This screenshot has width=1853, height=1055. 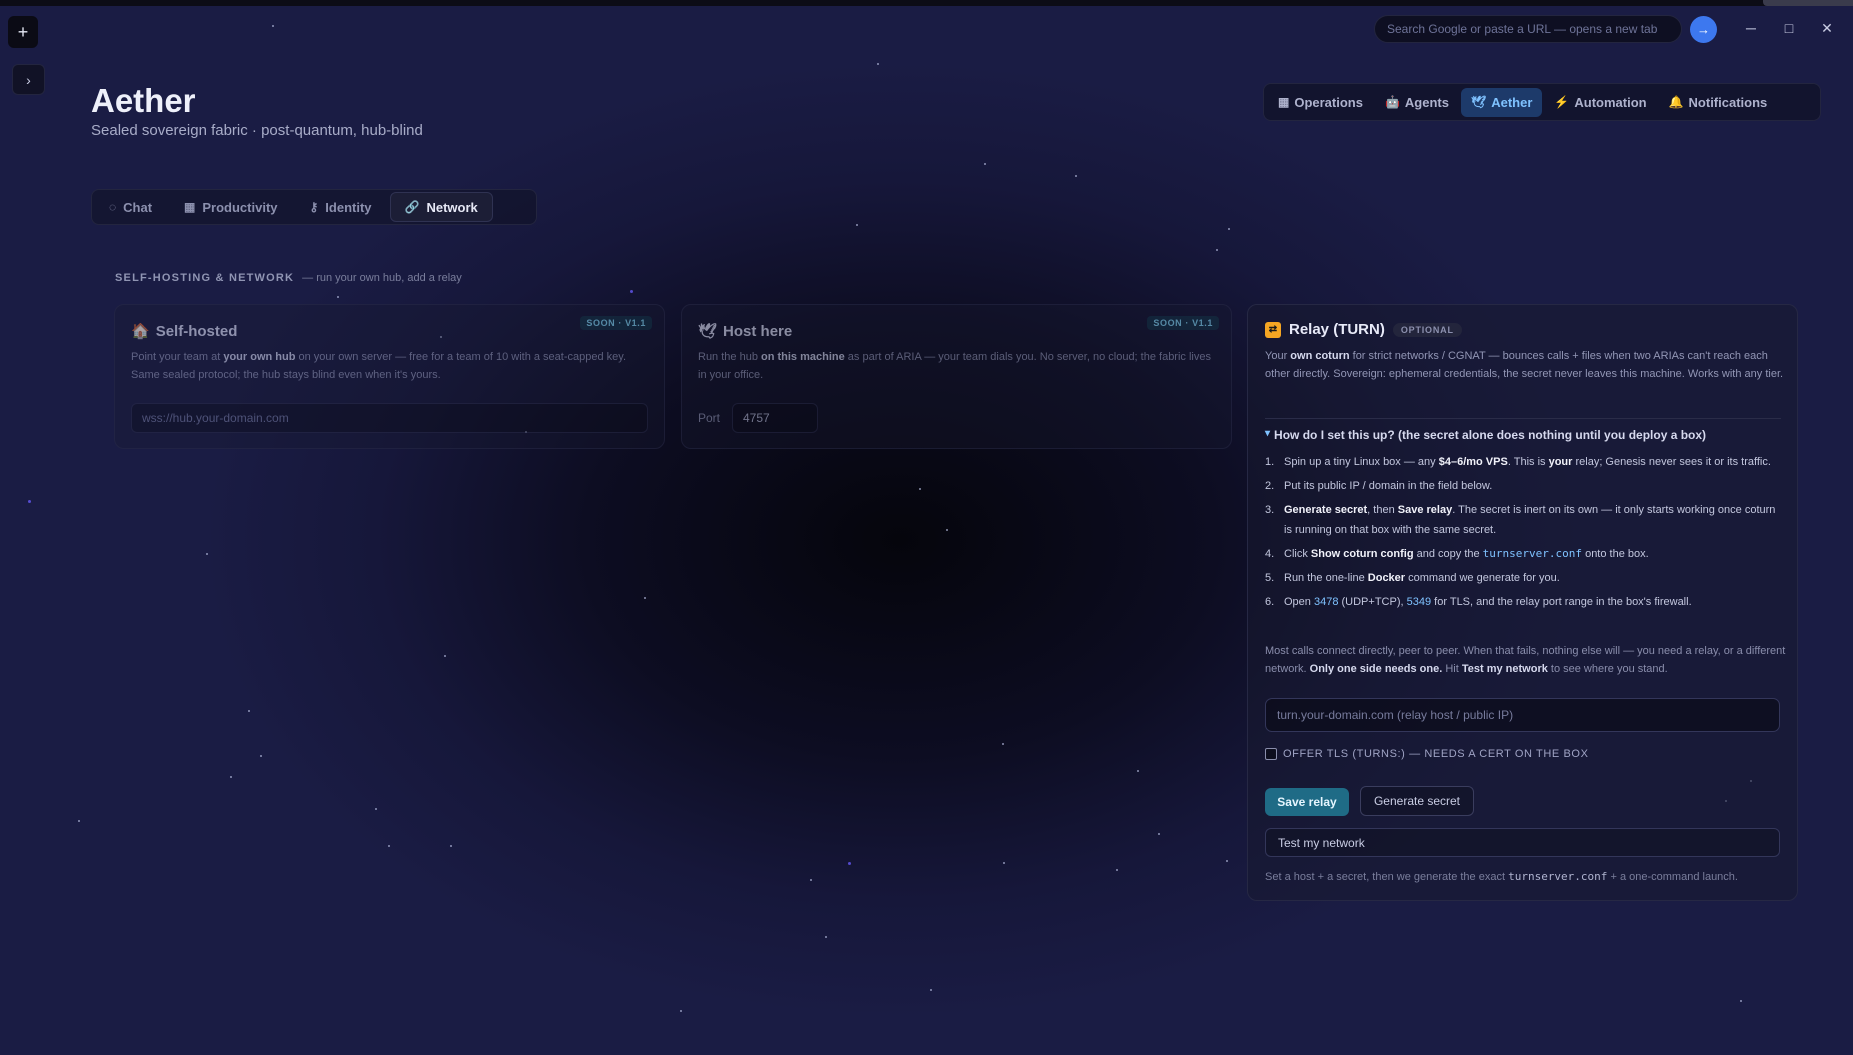 What do you see at coordinates (1789, 28) in the screenshot?
I see `maximize-icon: □` at bounding box center [1789, 28].